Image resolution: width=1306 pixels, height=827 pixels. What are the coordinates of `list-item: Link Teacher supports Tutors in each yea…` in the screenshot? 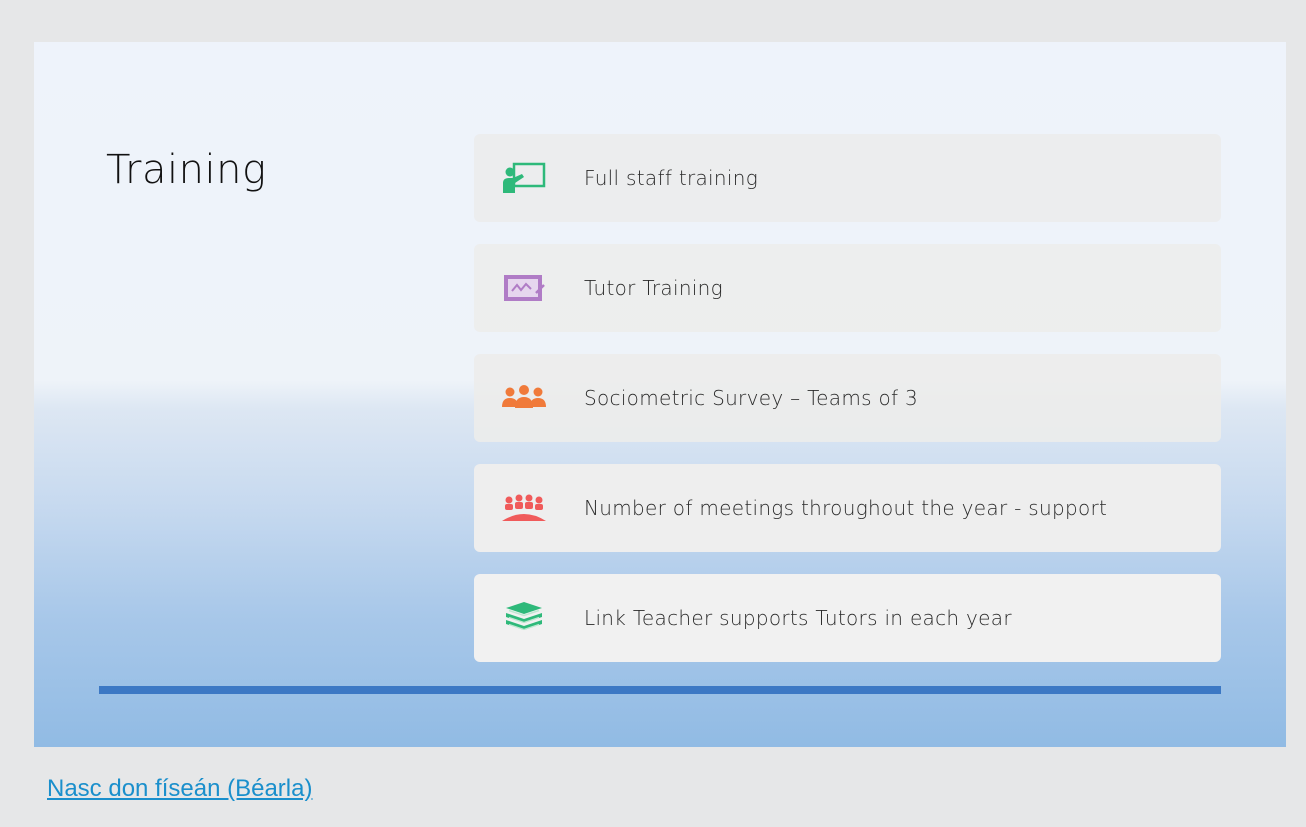 It's located at (847, 618).